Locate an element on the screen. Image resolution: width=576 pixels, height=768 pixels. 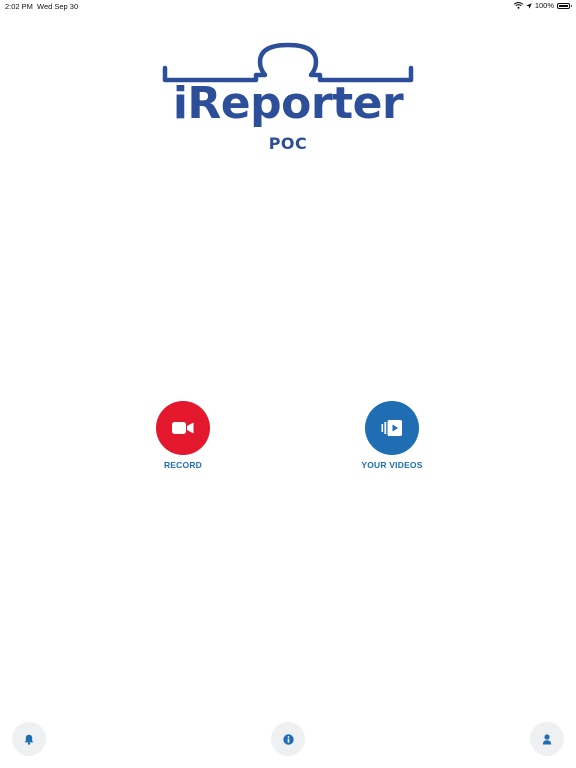
record-label: RECORD is located at coordinates (183, 465).